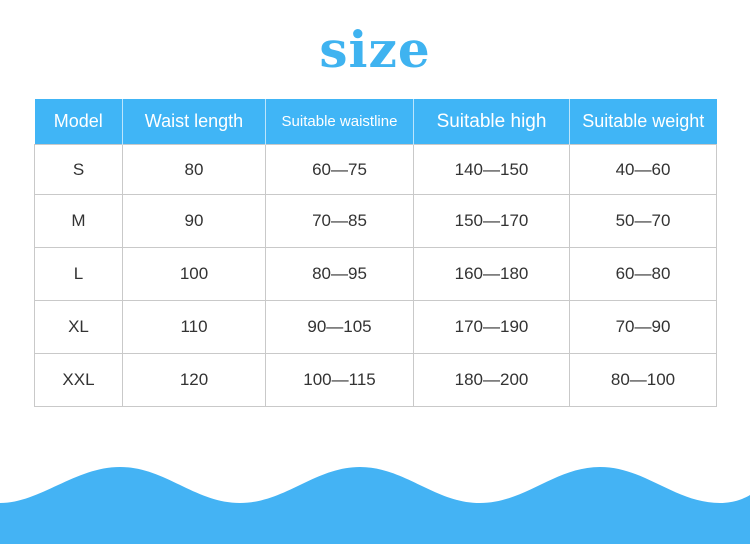 This screenshot has width=750, height=544. What do you see at coordinates (491, 221) in the screenshot?
I see `cell-suitable-high: 150—170` at bounding box center [491, 221].